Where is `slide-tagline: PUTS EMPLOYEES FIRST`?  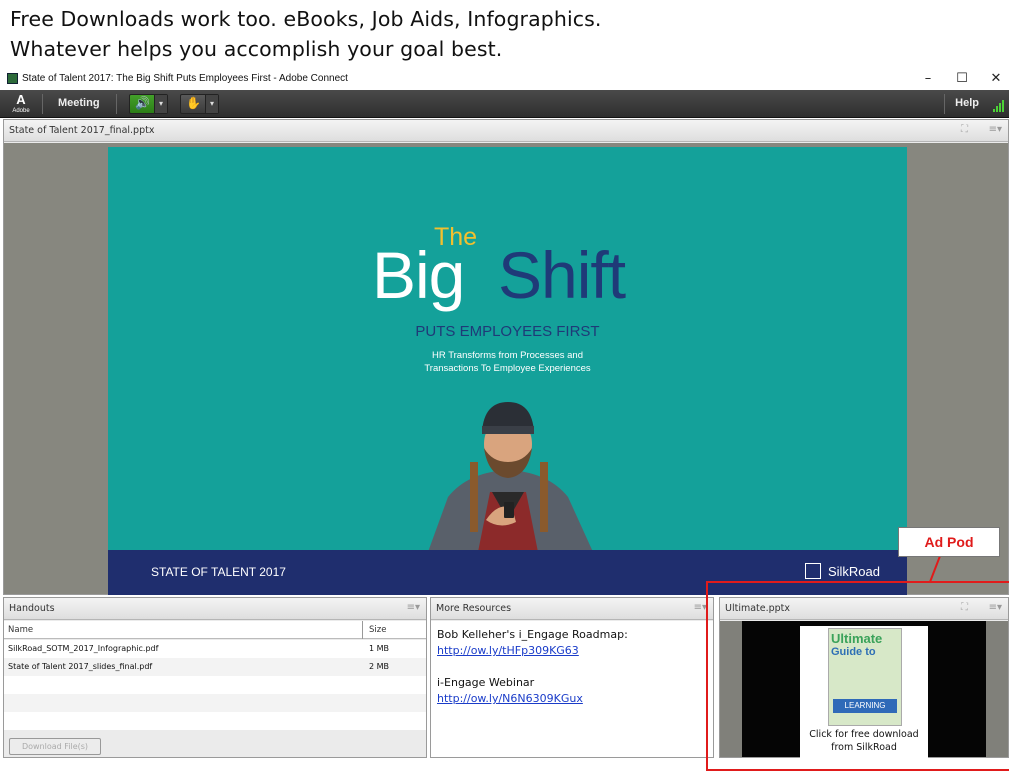
slide-tagline: PUTS EMPLOYEES FIRST is located at coordinates (507, 331).